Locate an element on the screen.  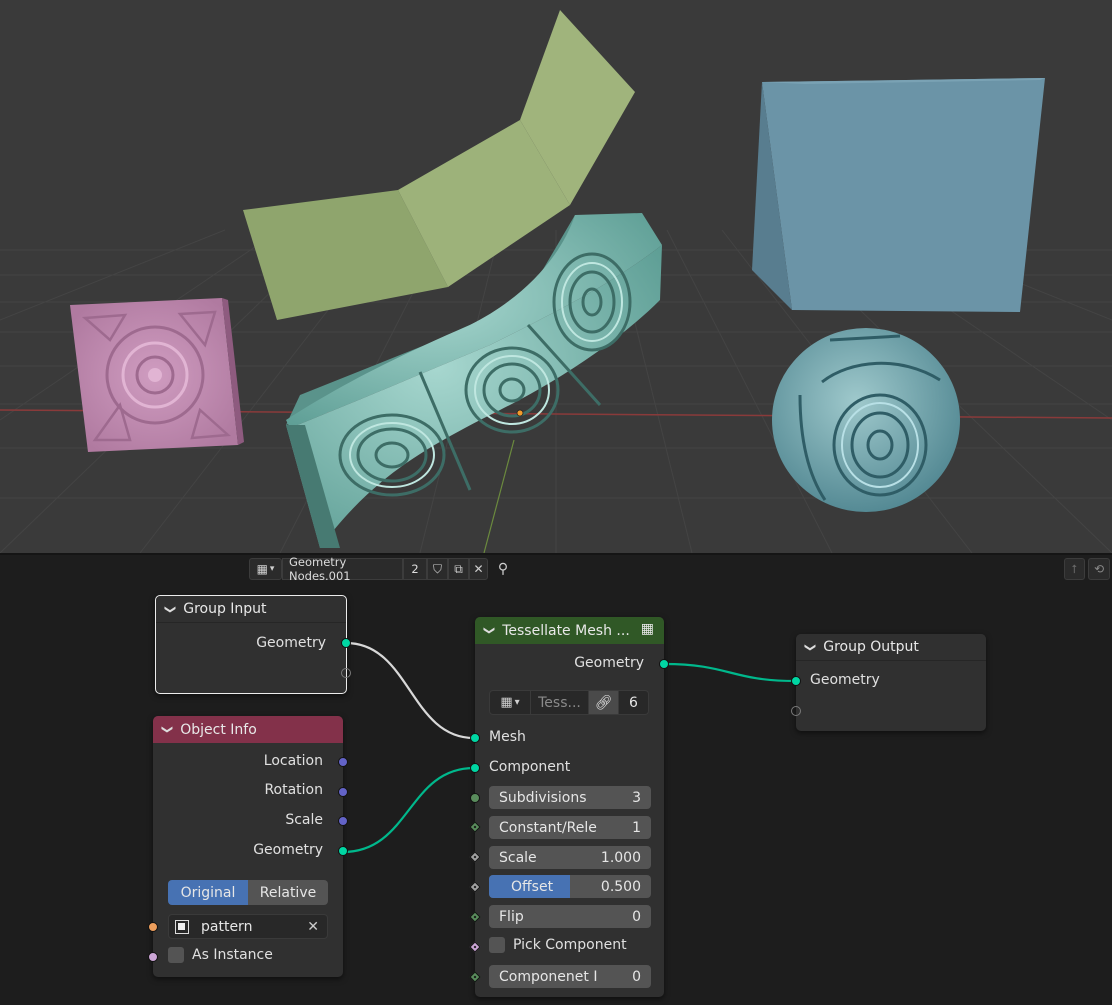
virtual-input-socket is located at coordinates (796, 711).